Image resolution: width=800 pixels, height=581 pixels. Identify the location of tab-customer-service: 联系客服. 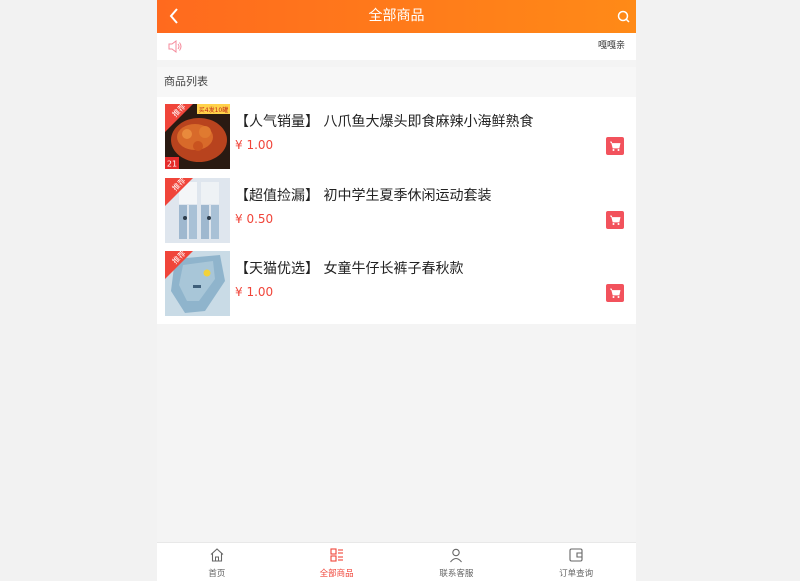
(457, 562).